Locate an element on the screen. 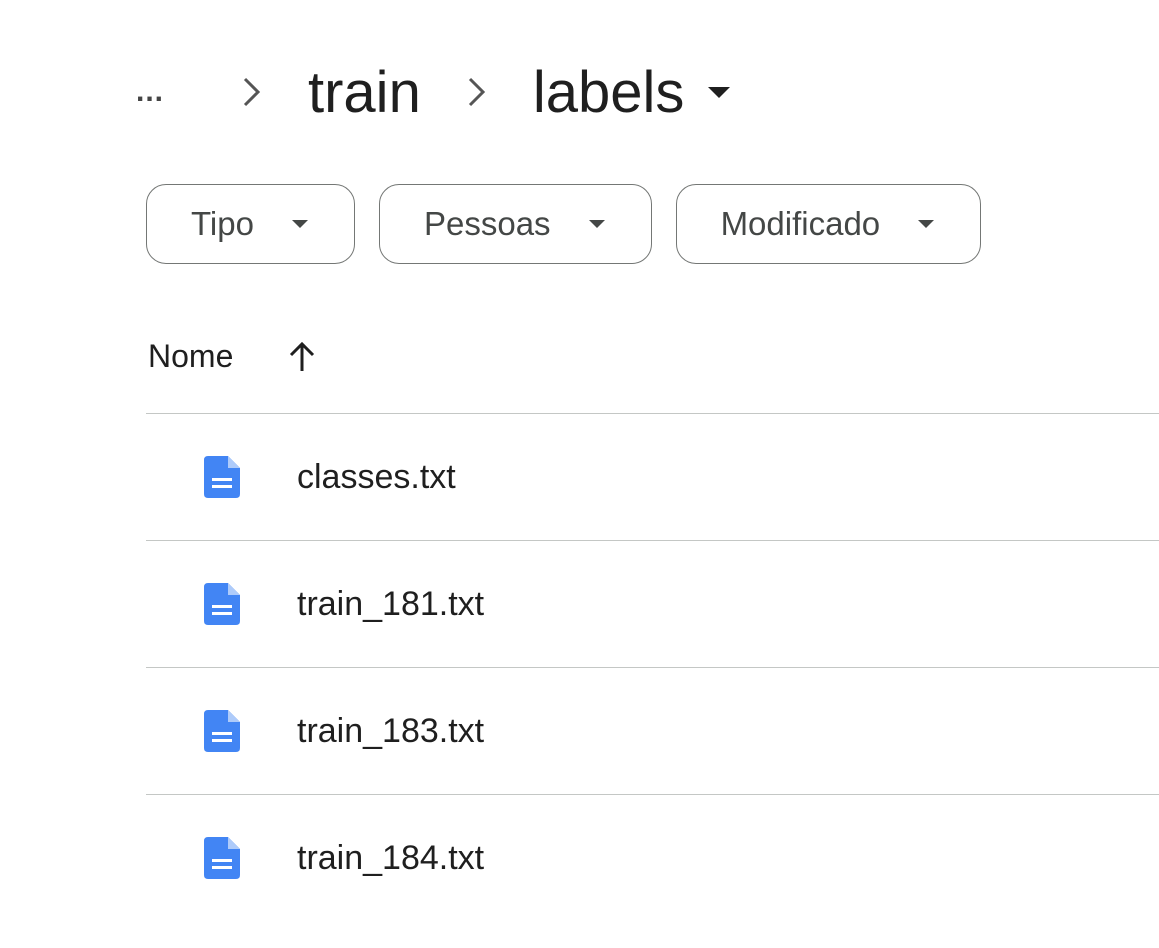 The image size is (1159, 948). filter-modified-button: Modificado is located at coordinates (828, 224).